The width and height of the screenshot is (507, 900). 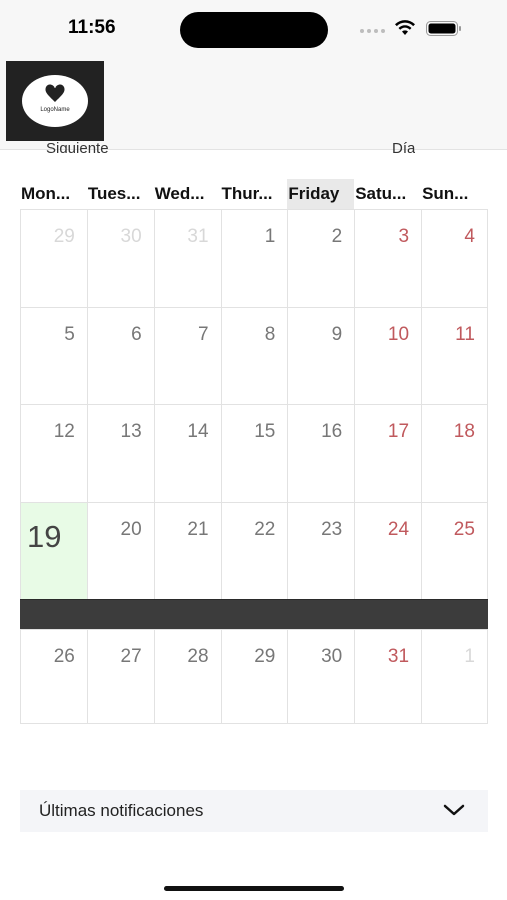 I want to click on day-number: 15, so click(x=265, y=431).